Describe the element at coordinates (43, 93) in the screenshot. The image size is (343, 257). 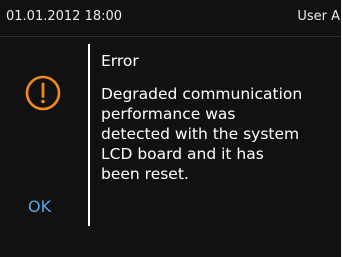
I see `warning-icon` at that location.